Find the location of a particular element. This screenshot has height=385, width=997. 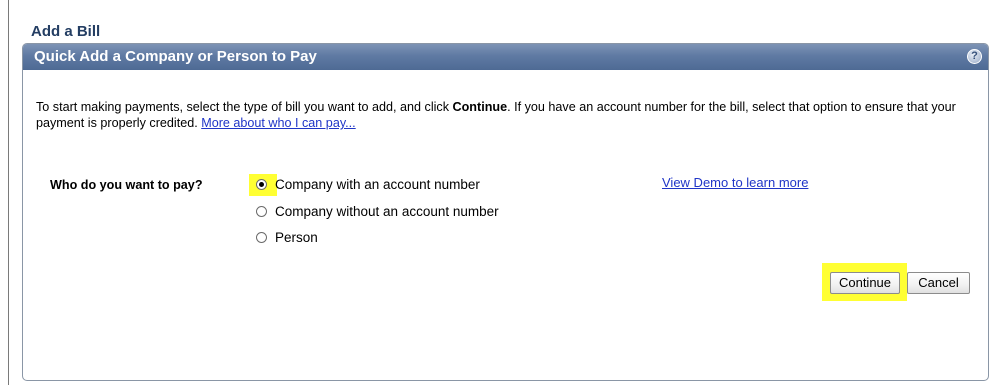

option-person: Person is located at coordinates (287, 240).